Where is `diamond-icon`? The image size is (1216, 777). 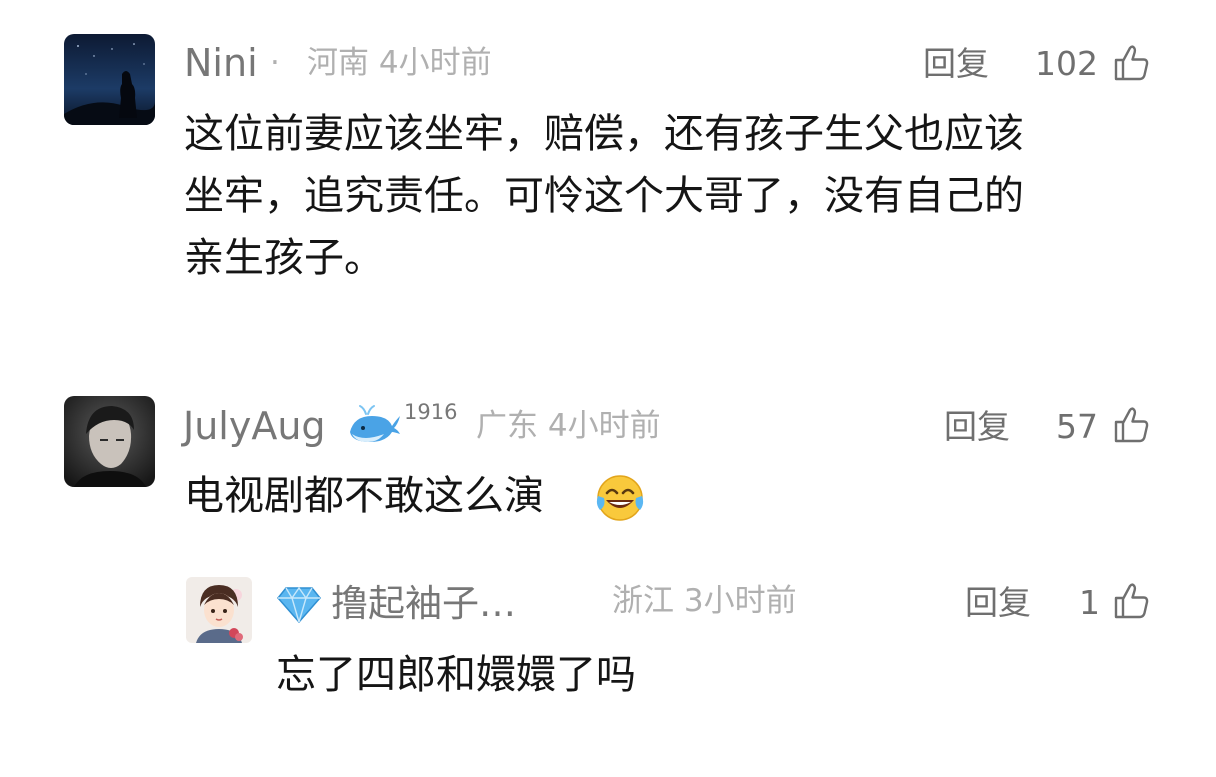
diamond-icon is located at coordinates (299, 605).